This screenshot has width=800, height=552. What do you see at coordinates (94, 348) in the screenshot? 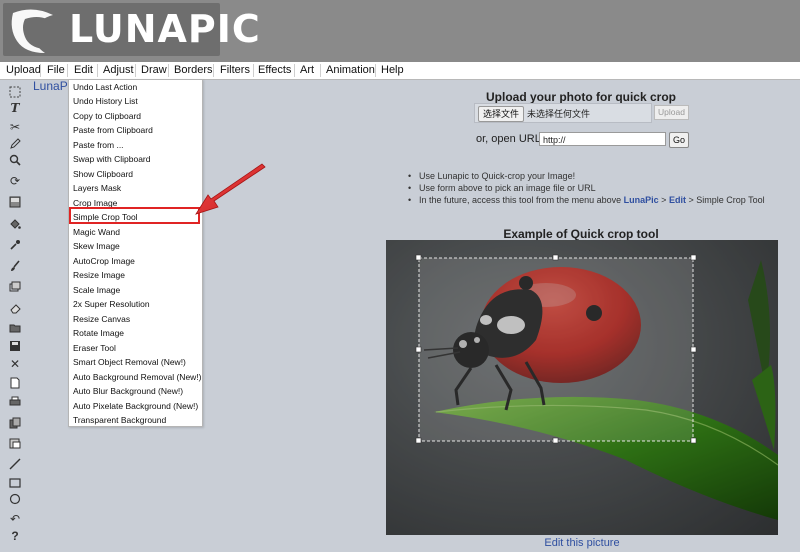
I see `menu-item-eraser-tool: Eraser Tool` at bounding box center [94, 348].